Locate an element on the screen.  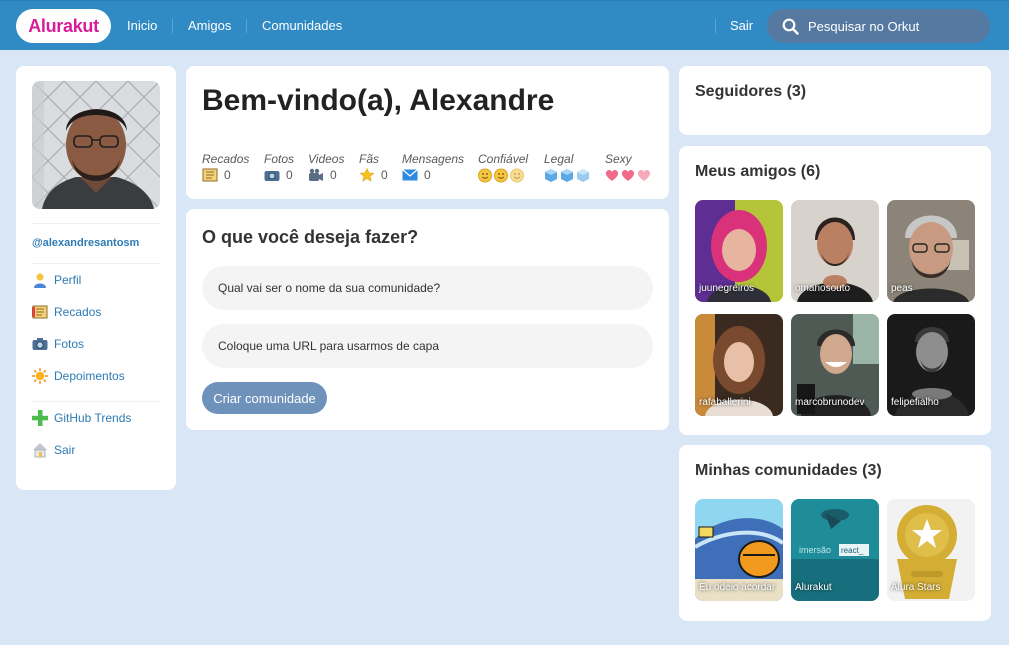
sidebar-item-label: Perfil is located at coordinates (68, 280).